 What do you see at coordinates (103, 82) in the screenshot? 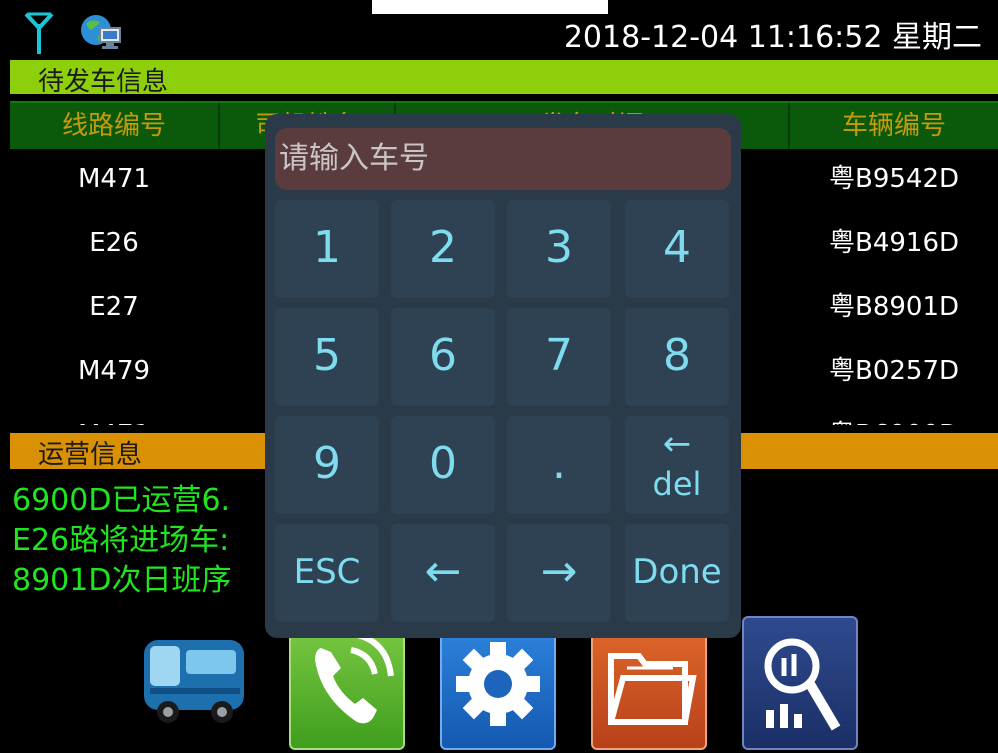
I see `pending-departures-title: 待发车信息` at bounding box center [103, 82].